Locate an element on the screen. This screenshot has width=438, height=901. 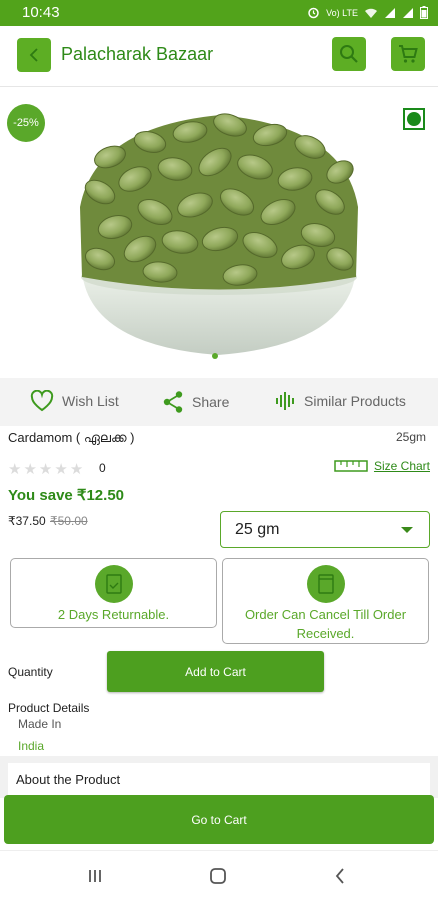
search-button is located at coordinates (349, 54).